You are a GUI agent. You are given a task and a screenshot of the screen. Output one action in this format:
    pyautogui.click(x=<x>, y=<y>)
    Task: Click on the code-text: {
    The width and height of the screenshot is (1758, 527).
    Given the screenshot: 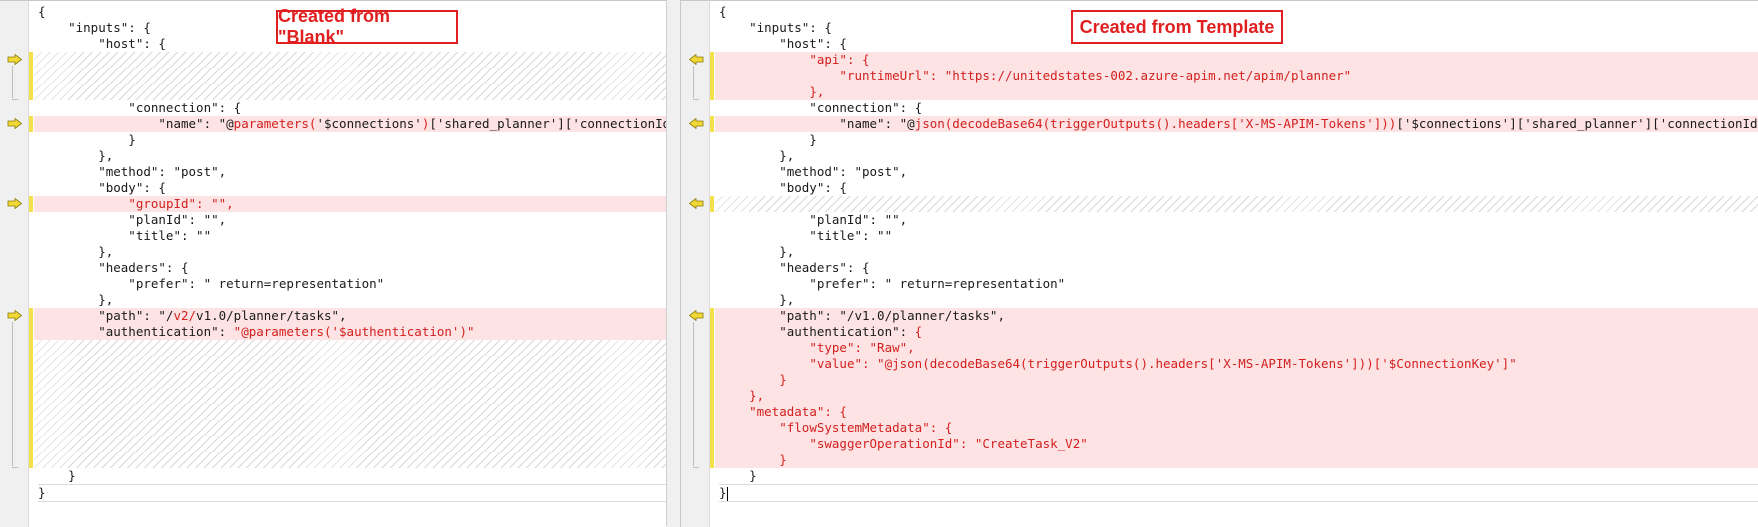 What is the action you would take?
    pyautogui.click(x=723, y=11)
    